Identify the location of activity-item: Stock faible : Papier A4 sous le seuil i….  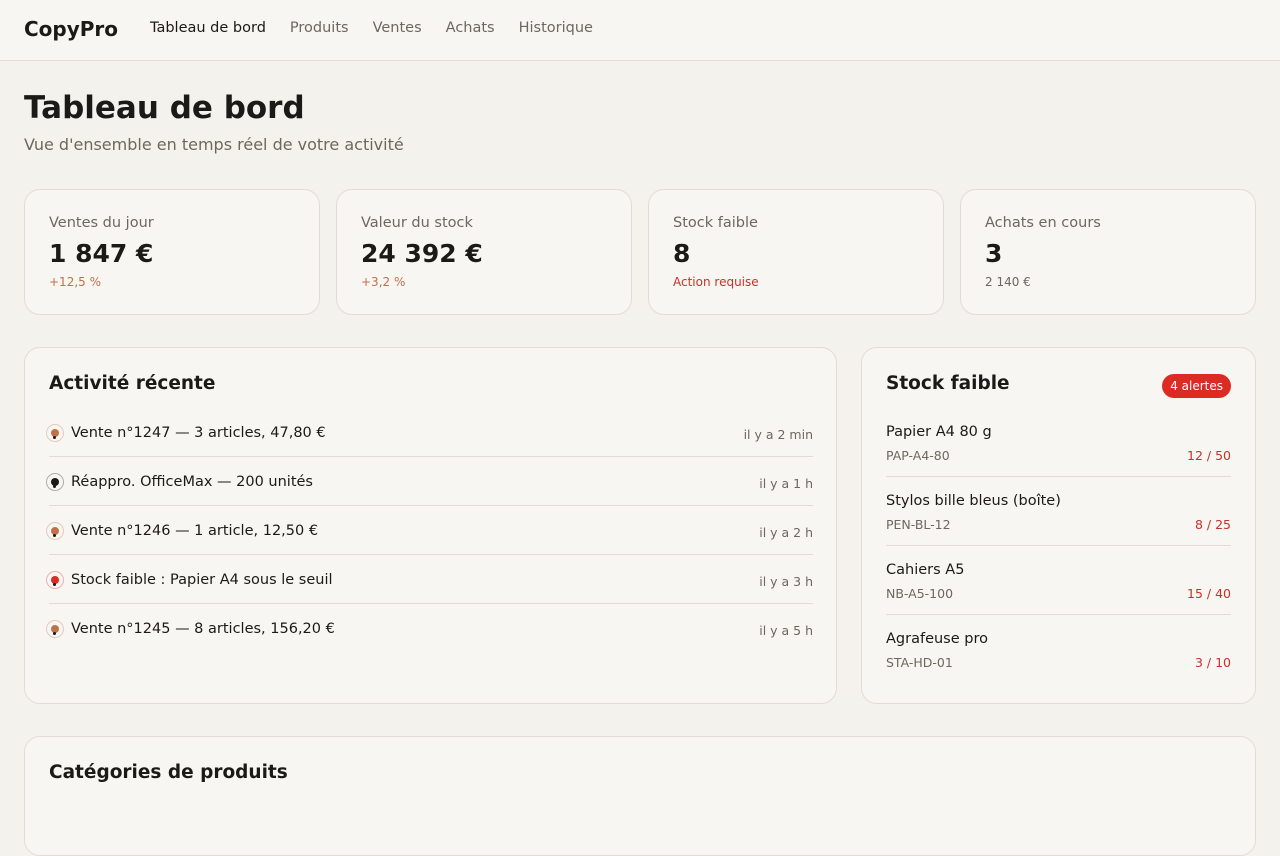
(429, 579).